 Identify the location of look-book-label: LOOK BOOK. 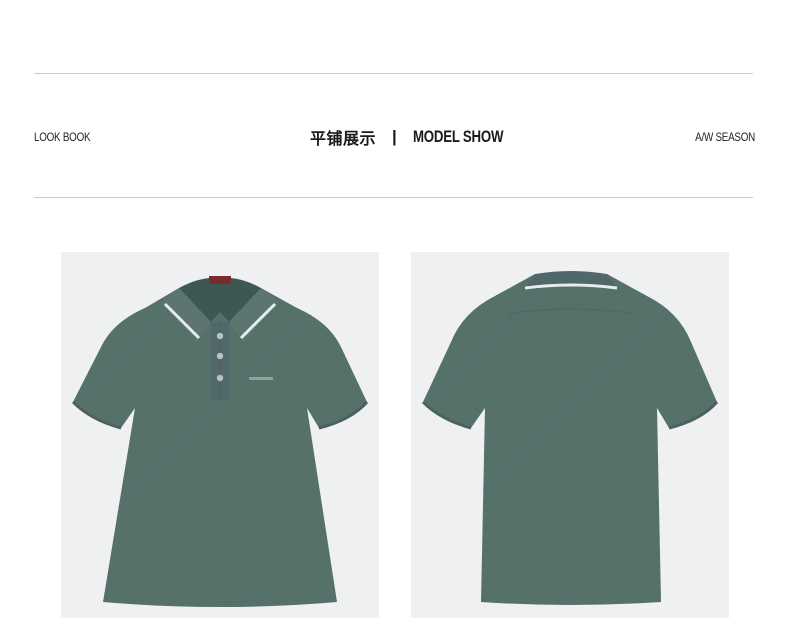
(62, 137).